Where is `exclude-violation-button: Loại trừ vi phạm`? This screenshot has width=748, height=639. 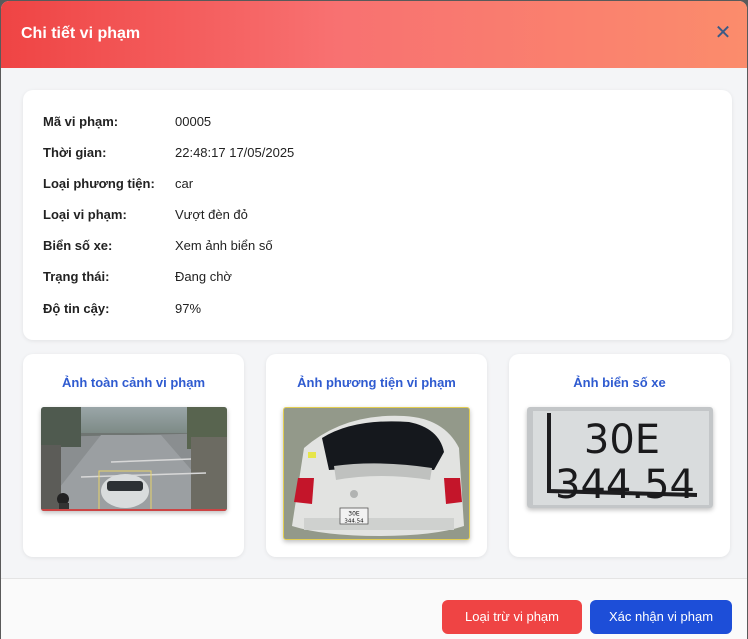
exclude-violation-button: Loại trừ vi phạm is located at coordinates (512, 617).